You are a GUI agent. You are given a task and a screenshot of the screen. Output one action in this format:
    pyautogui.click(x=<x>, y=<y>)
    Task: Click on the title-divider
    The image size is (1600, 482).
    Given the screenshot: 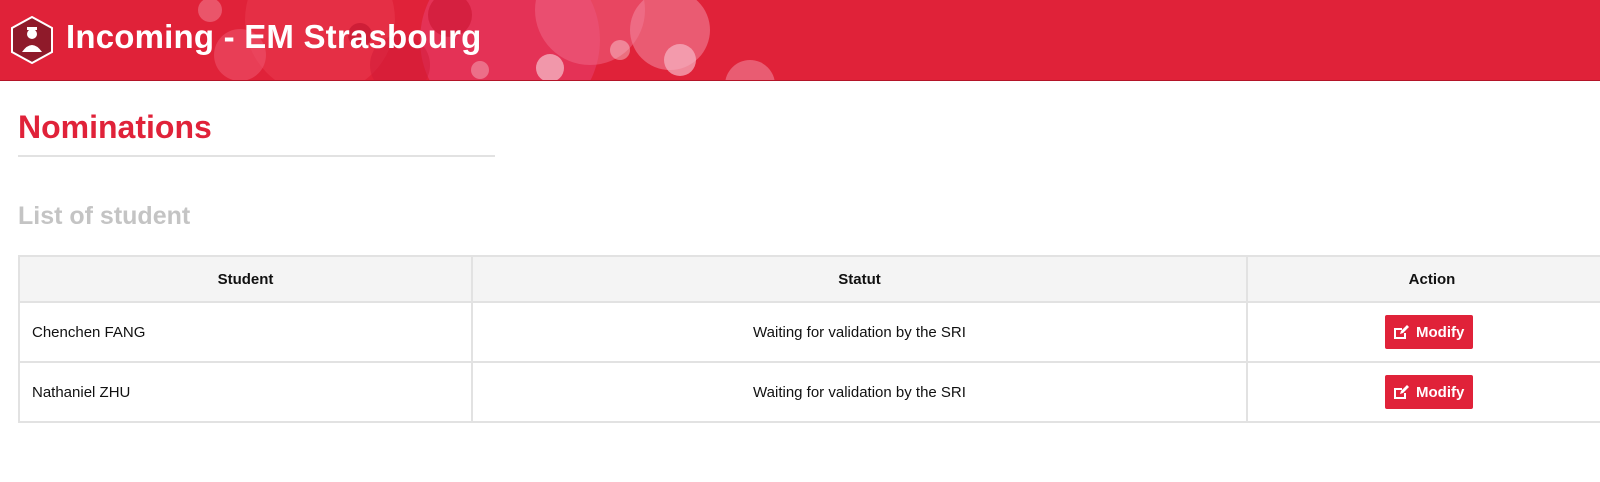 What is the action you would take?
    pyautogui.click(x=256, y=156)
    